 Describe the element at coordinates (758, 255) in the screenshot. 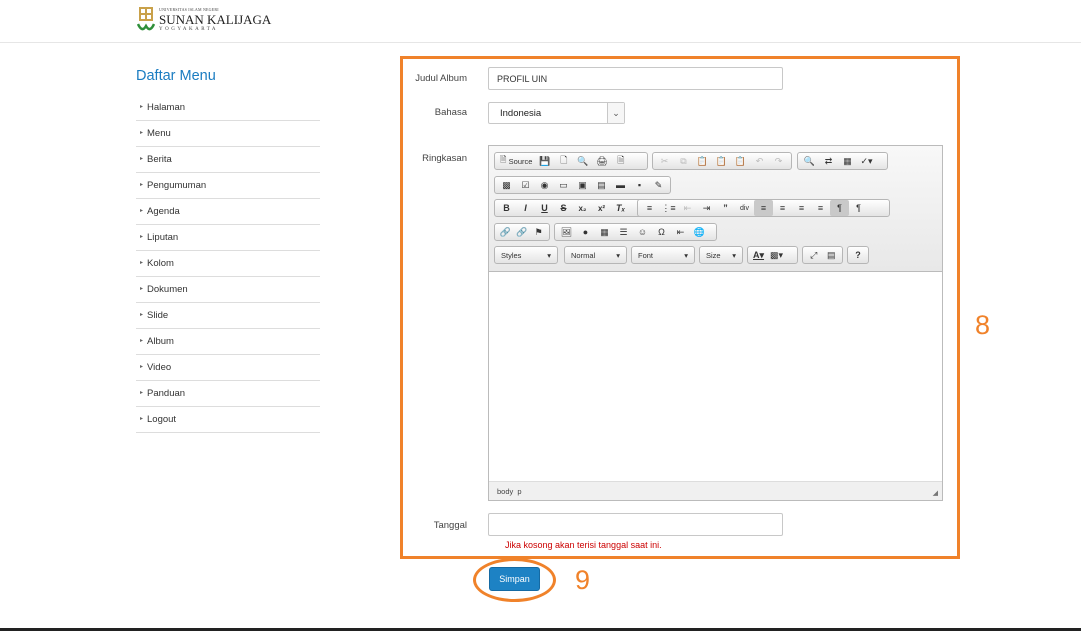

I see `text-color-icon: A▾` at that location.